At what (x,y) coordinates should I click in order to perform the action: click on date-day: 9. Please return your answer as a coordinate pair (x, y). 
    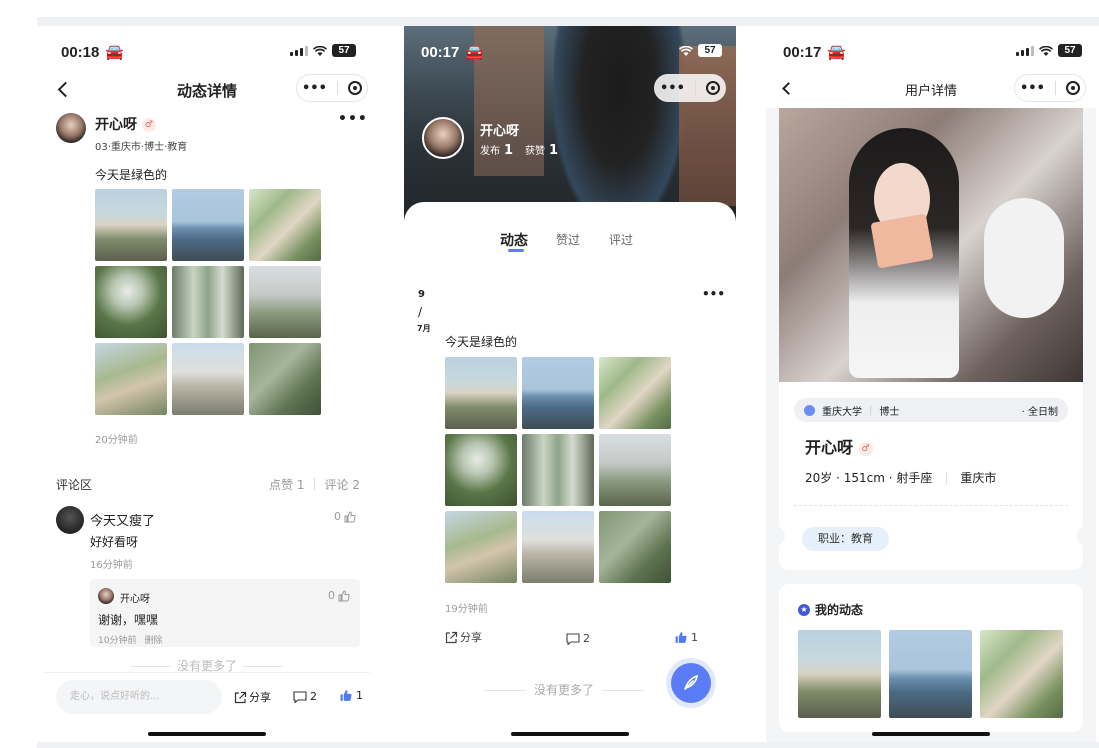
    Looking at the image, I should click on (421, 294).